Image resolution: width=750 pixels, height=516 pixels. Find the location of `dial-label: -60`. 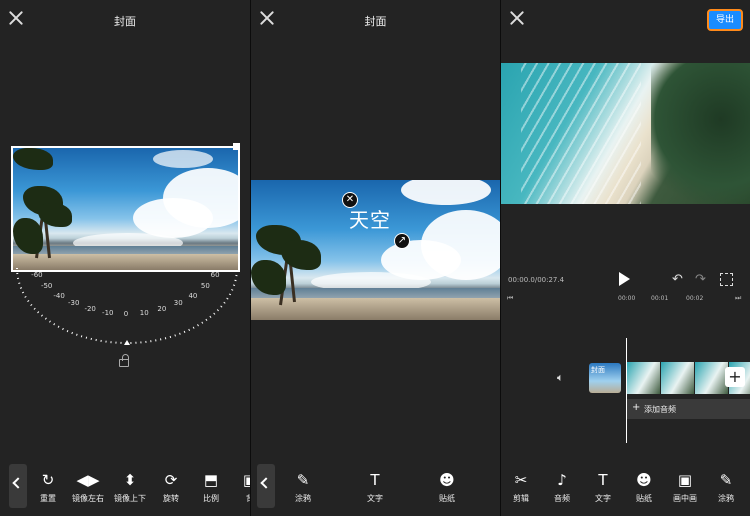

dial-label: -60 is located at coordinates (37, 274).